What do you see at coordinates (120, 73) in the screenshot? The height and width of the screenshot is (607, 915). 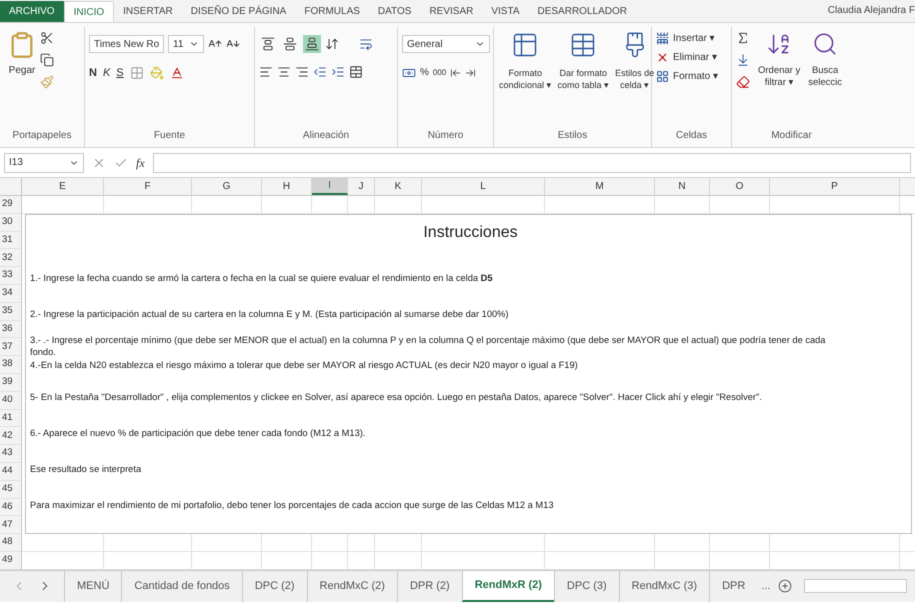 I see `underline-button: S` at bounding box center [120, 73].